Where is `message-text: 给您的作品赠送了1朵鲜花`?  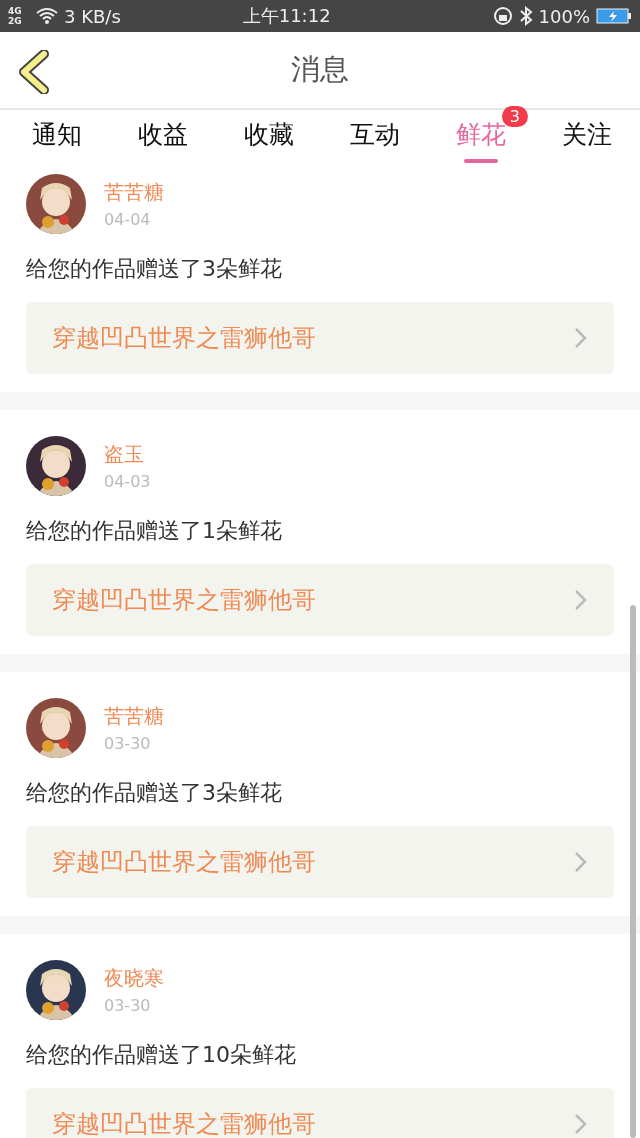
message-text: 给您的作品赠送了1朵鲜花 is located at coordinates (154, 531).